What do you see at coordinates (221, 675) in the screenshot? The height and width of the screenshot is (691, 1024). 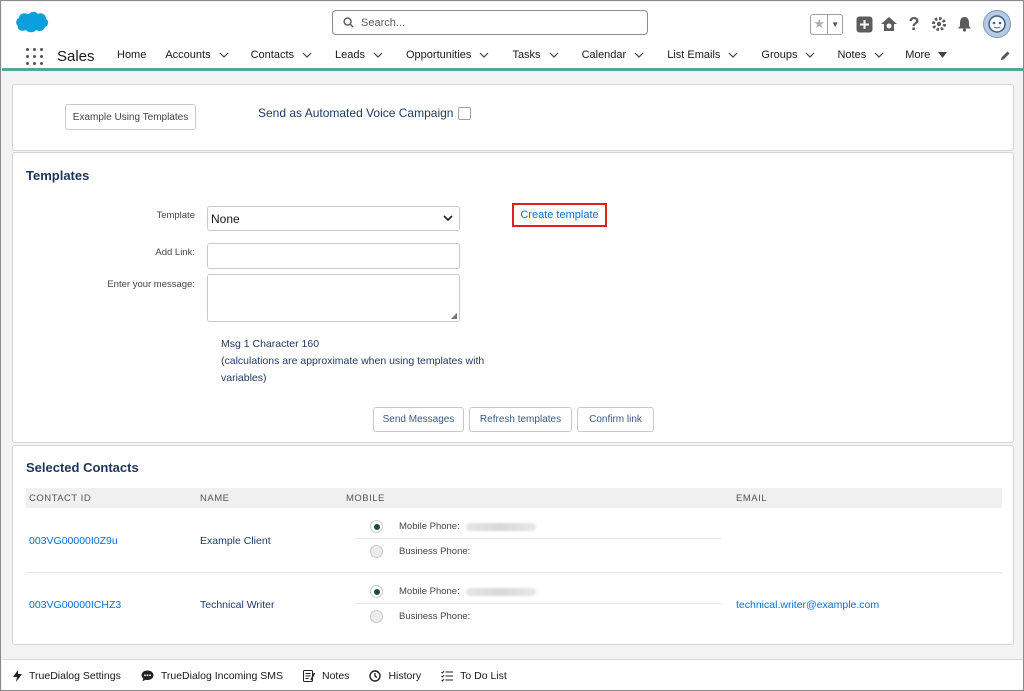 I see `utility-label: TrueDialog Incoming SMS` at bounding box center [221, 675].